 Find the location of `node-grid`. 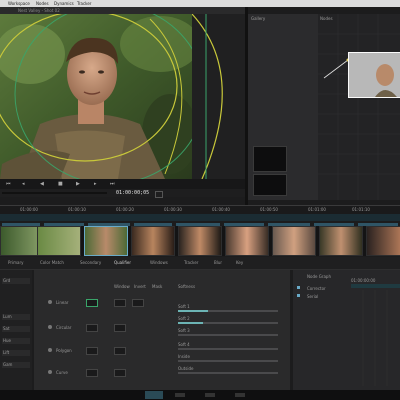

node-grid is located at coordinates (359, 107).